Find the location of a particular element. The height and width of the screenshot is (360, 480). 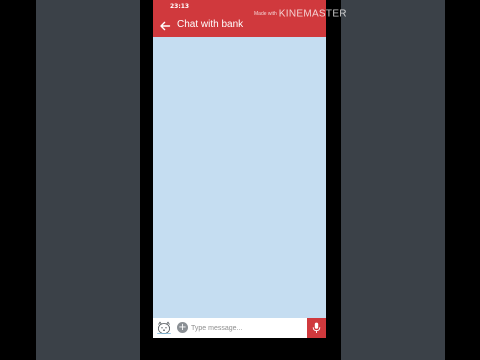

status-time: 23:13 is located at coordinates (180, 6).